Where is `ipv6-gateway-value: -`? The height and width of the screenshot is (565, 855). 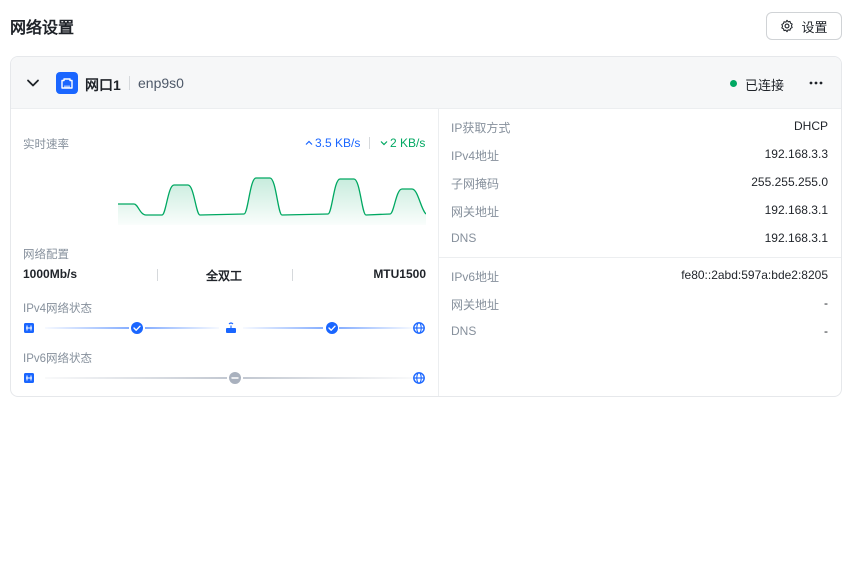
ipv6-gateway-value: - is located at coordinates (826, 303).